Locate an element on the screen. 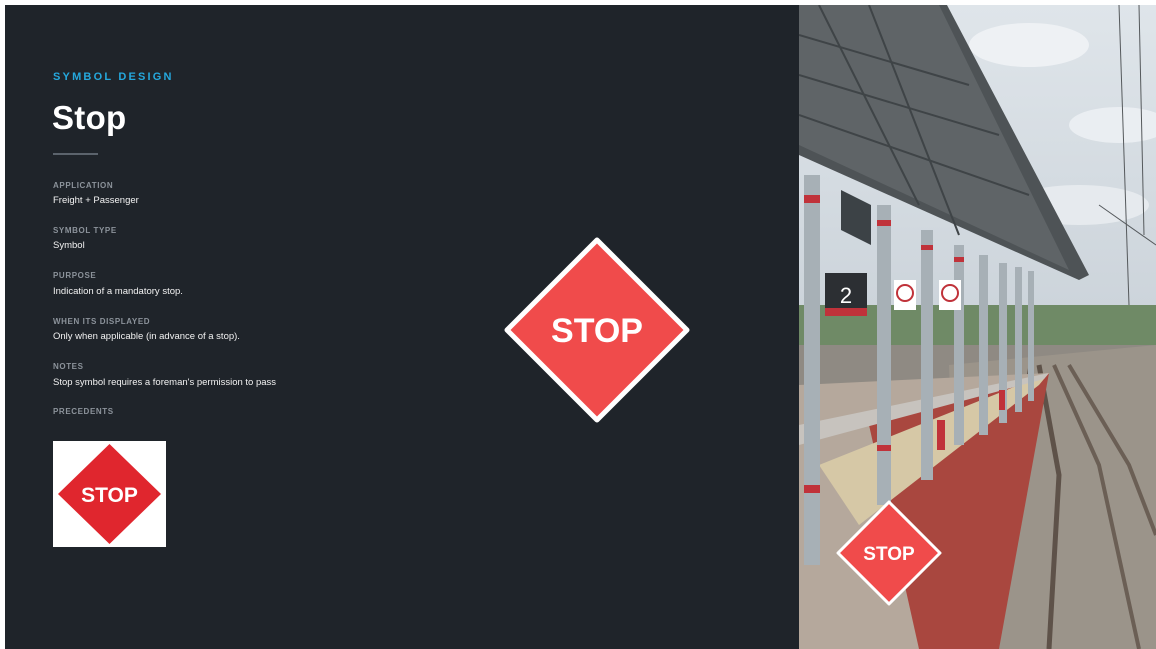 The image size is (1156, 649). field-value-symbol-type: Symbol is located at coordinates (69, 245).